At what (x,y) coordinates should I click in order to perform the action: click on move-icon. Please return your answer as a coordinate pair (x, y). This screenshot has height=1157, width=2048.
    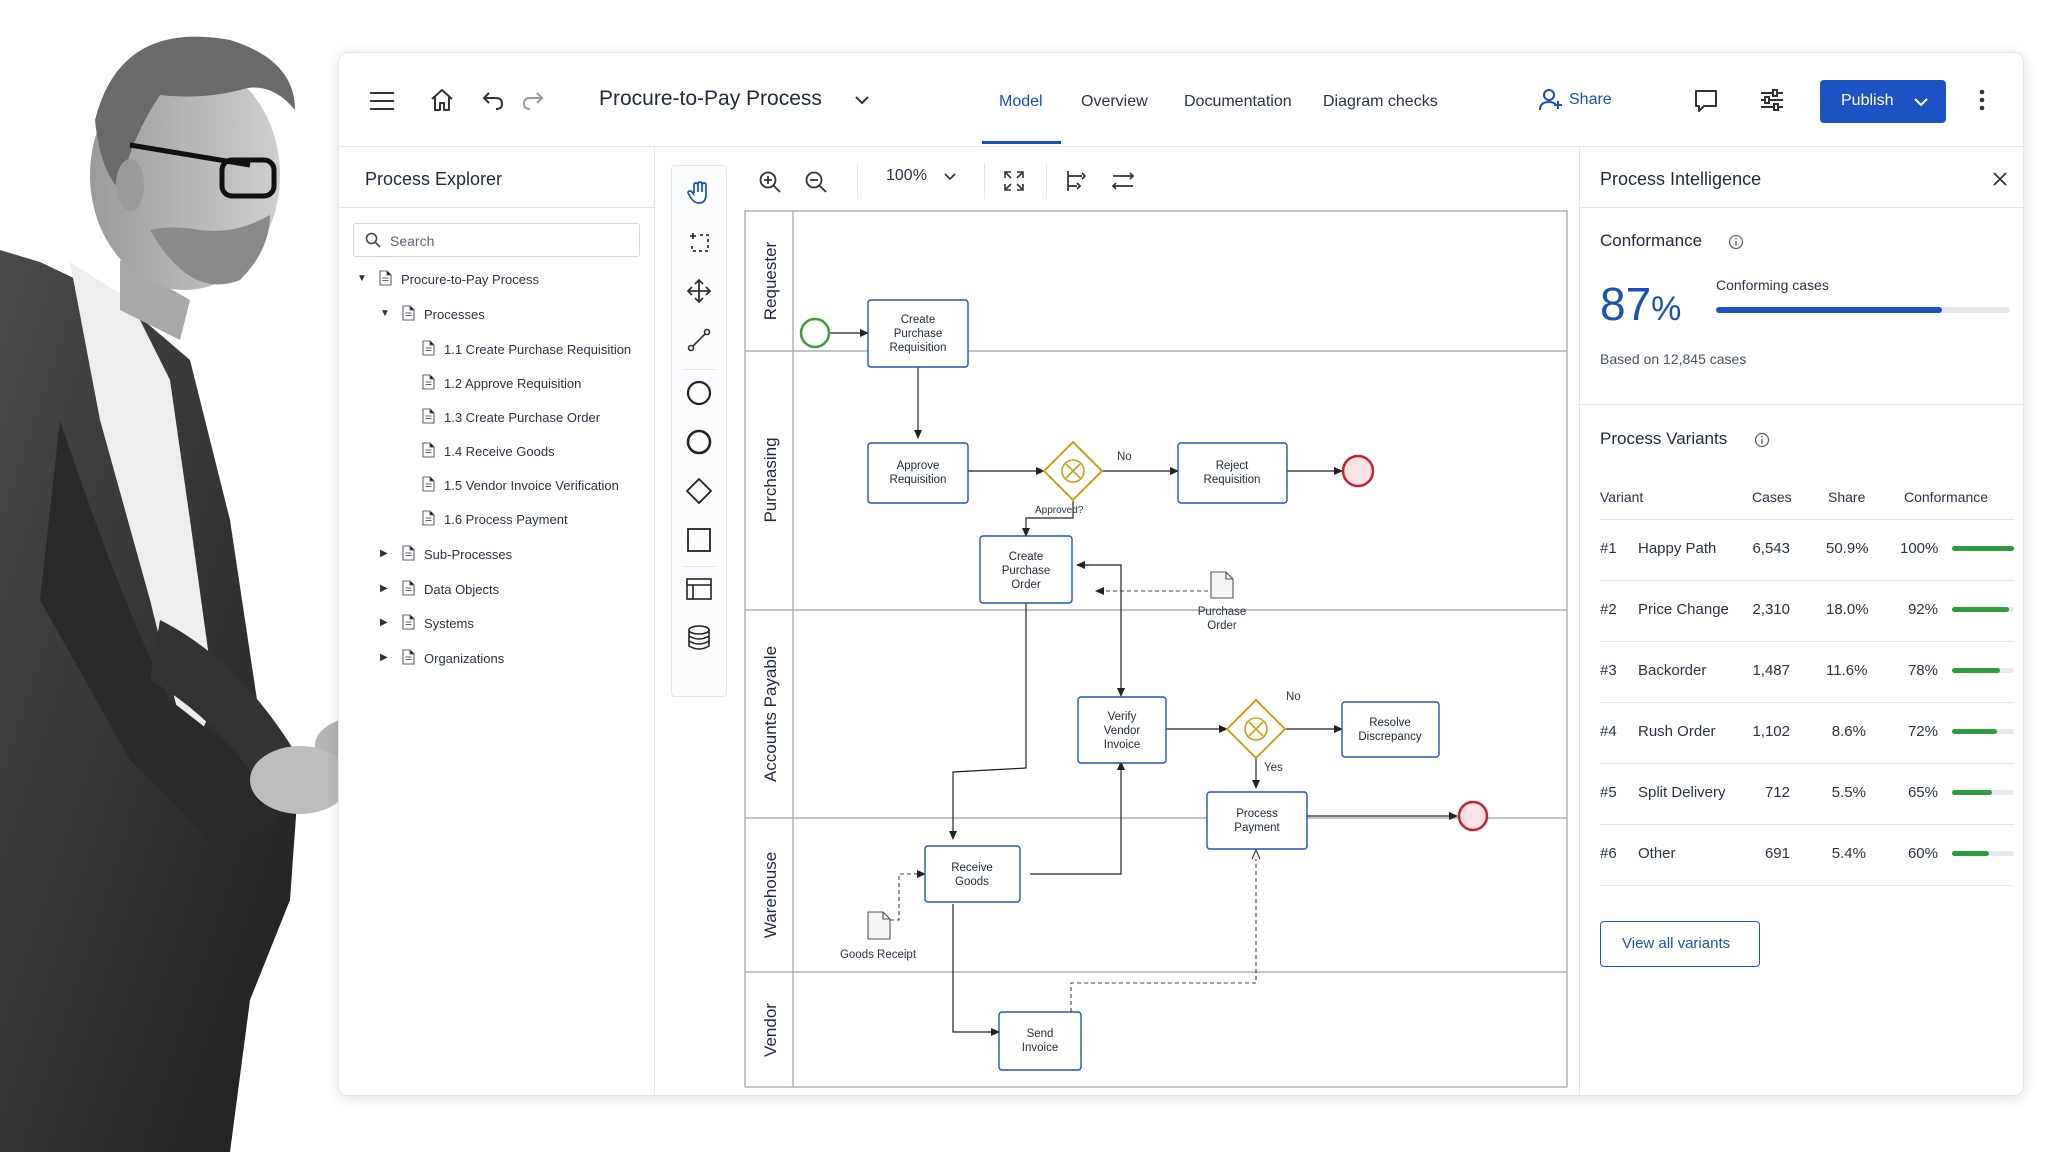
    Looking at the image, I should click on (699, 291).